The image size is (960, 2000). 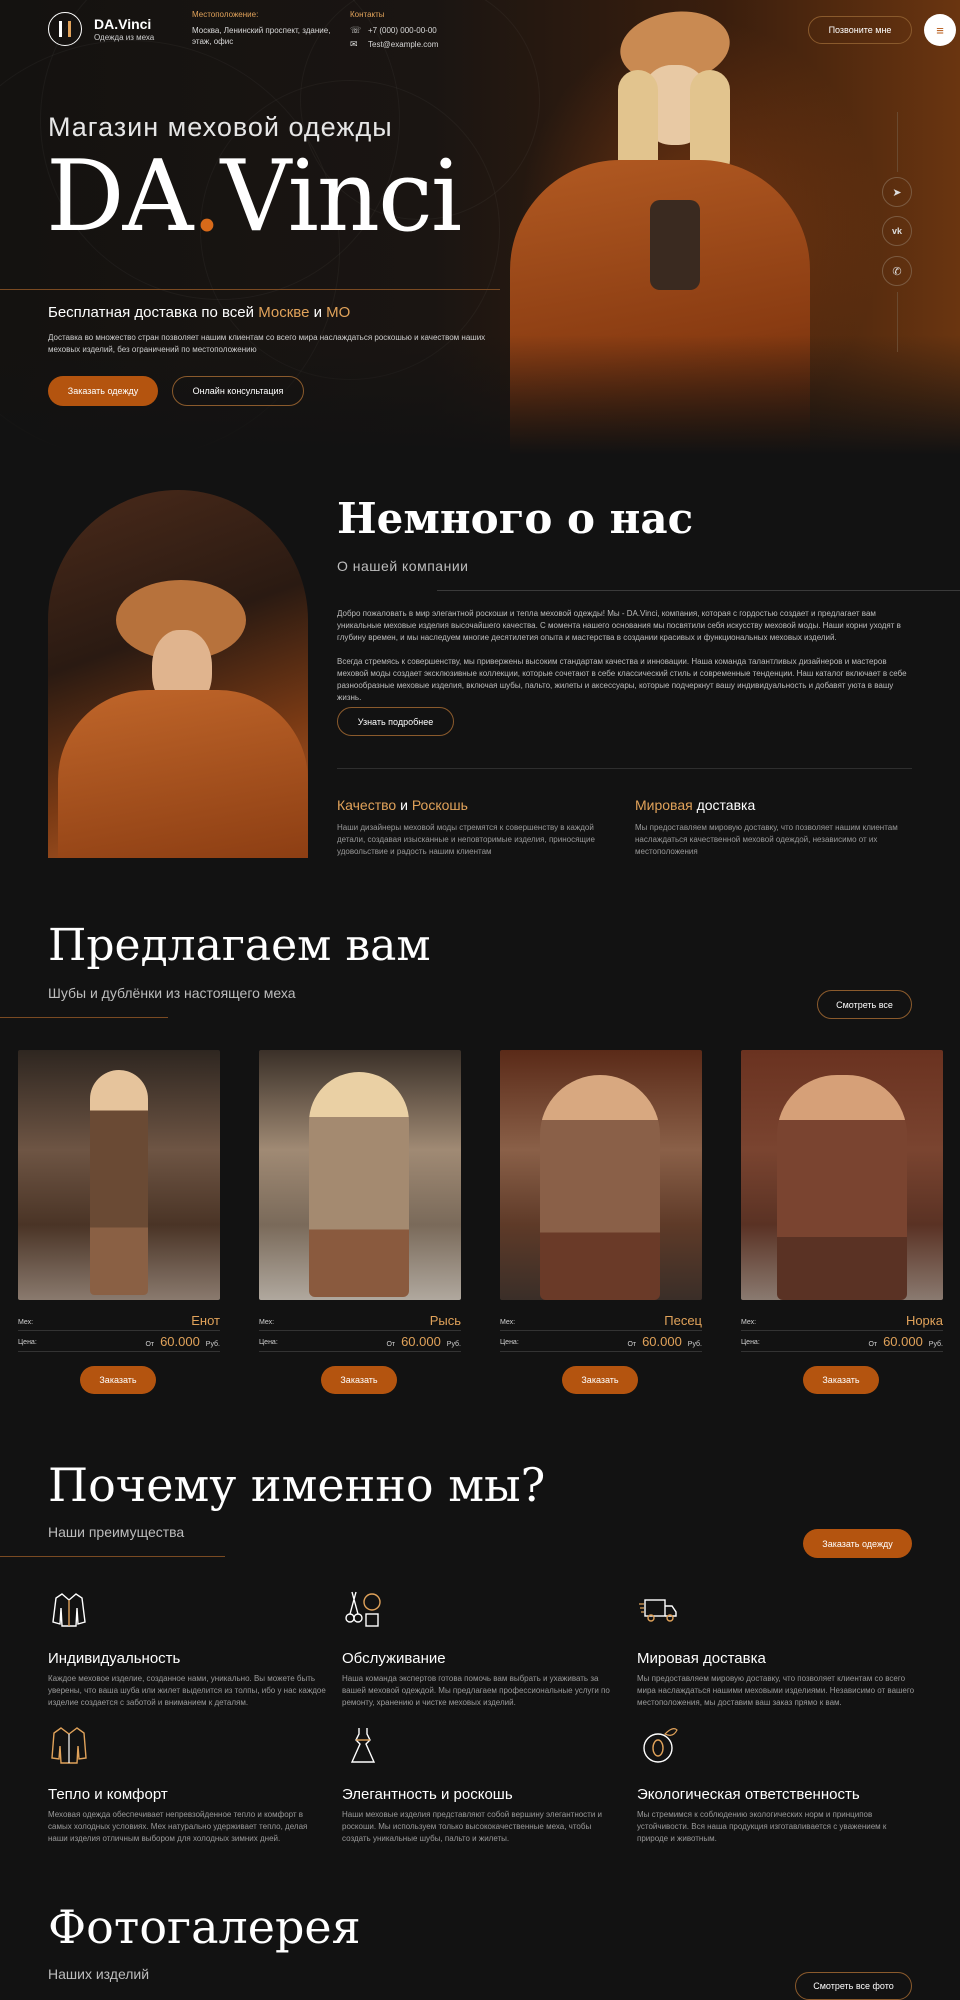 I want to click on menu-icon: ≡, so click(x=940, y=30).